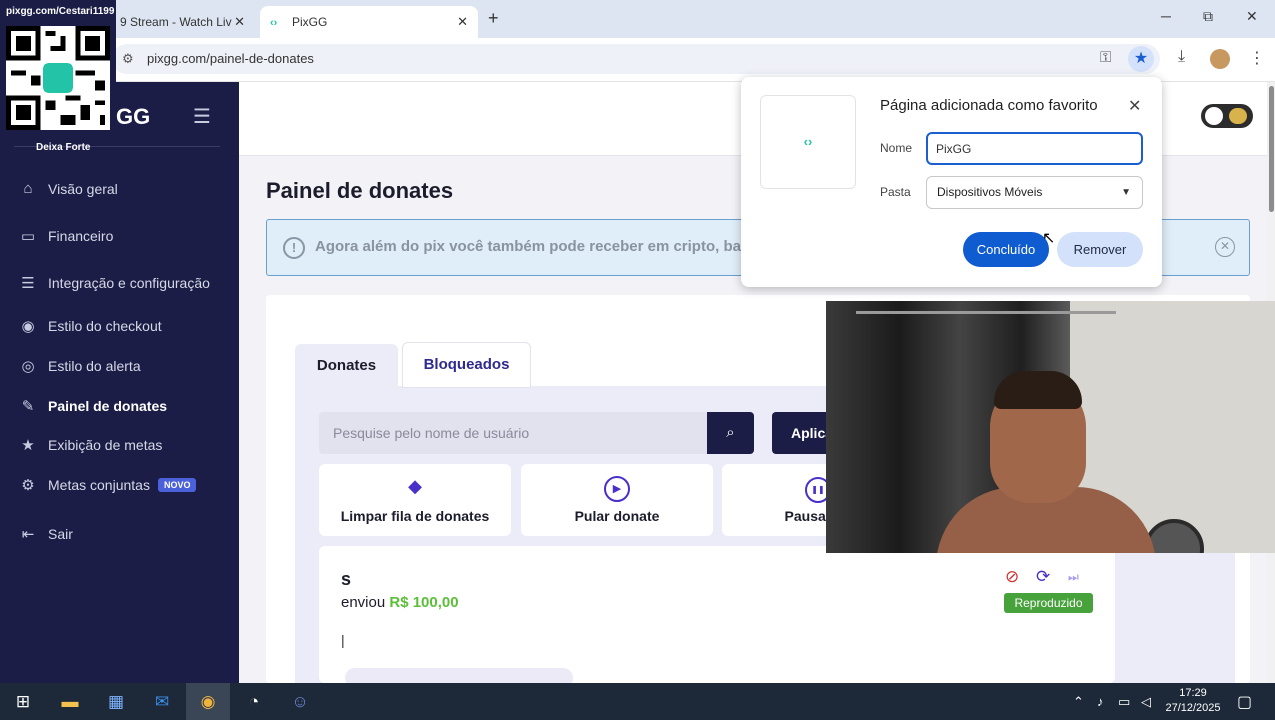 The width and height of the screenshot is (1275, 720). I want to click on volume-icon: ◁, so click(1146, 702).